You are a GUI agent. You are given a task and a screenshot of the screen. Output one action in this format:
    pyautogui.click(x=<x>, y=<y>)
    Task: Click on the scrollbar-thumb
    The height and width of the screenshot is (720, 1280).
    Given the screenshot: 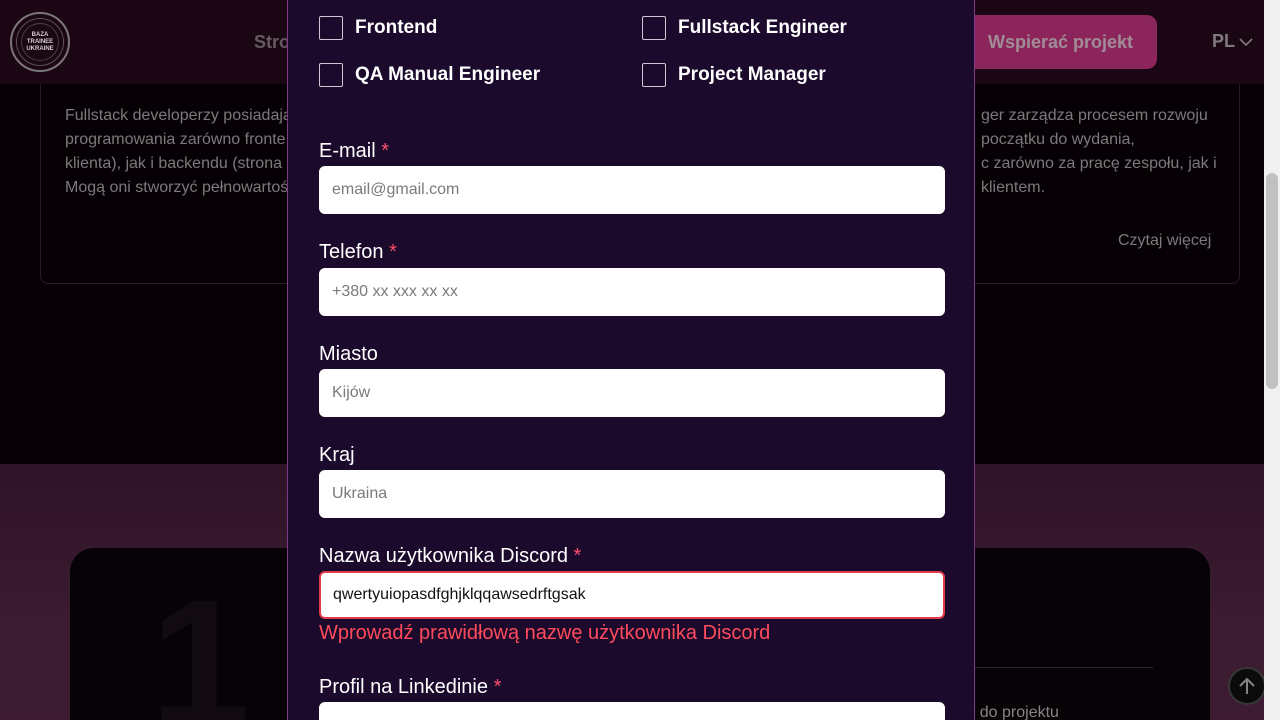 What is the action you would take?
    pyautogui.click(x=1272, y=281)
    